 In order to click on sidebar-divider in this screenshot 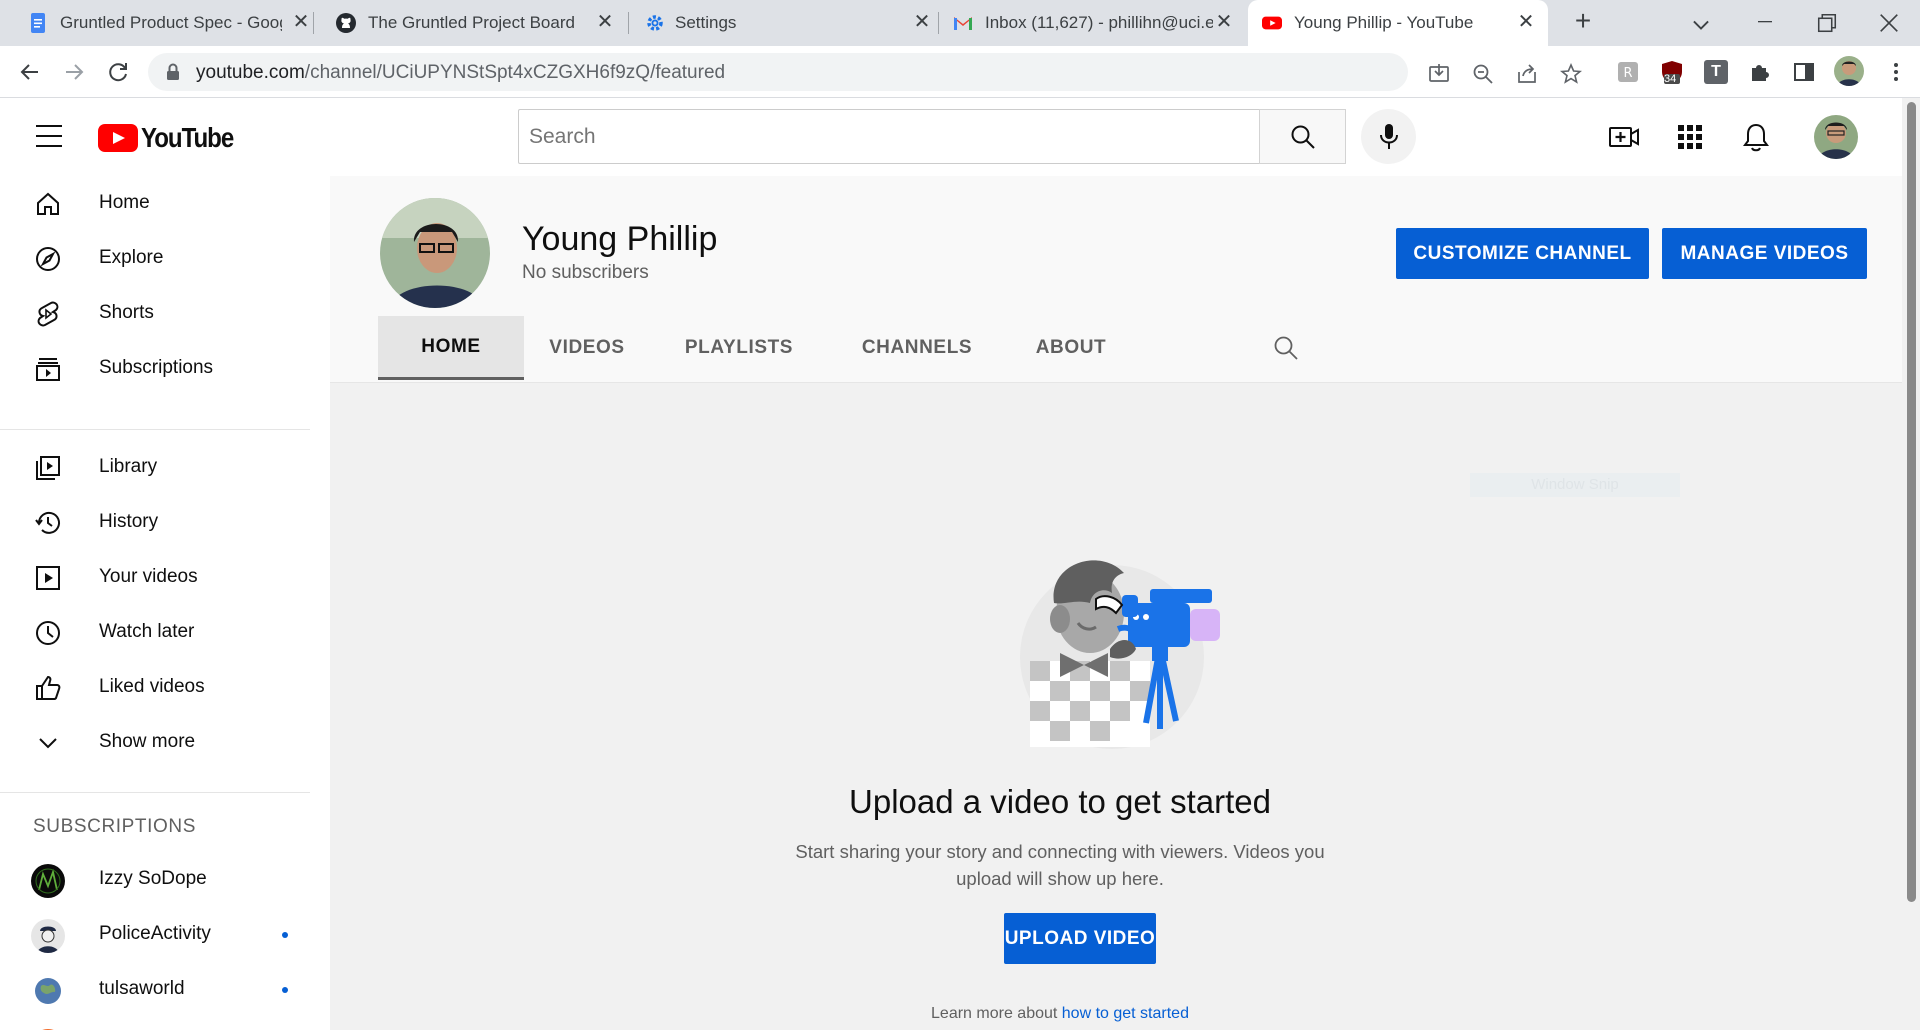, I will do `click(155, 429)`.